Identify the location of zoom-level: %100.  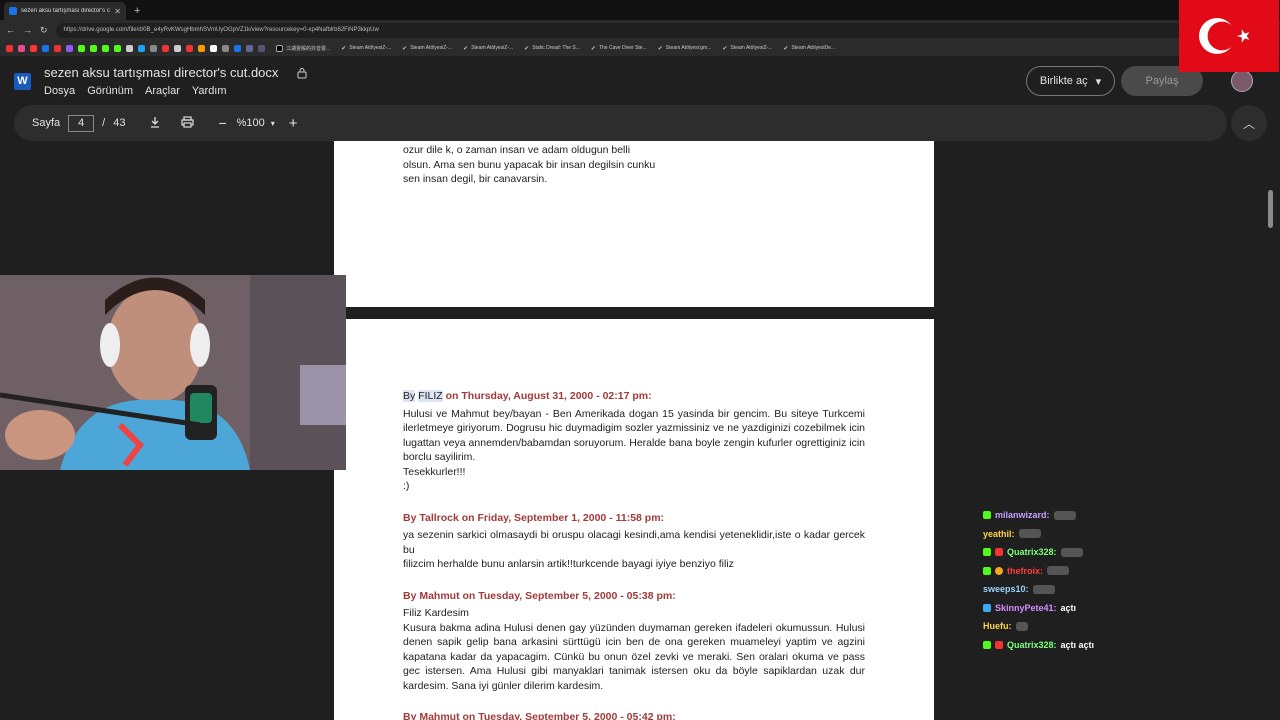
(251, 123).